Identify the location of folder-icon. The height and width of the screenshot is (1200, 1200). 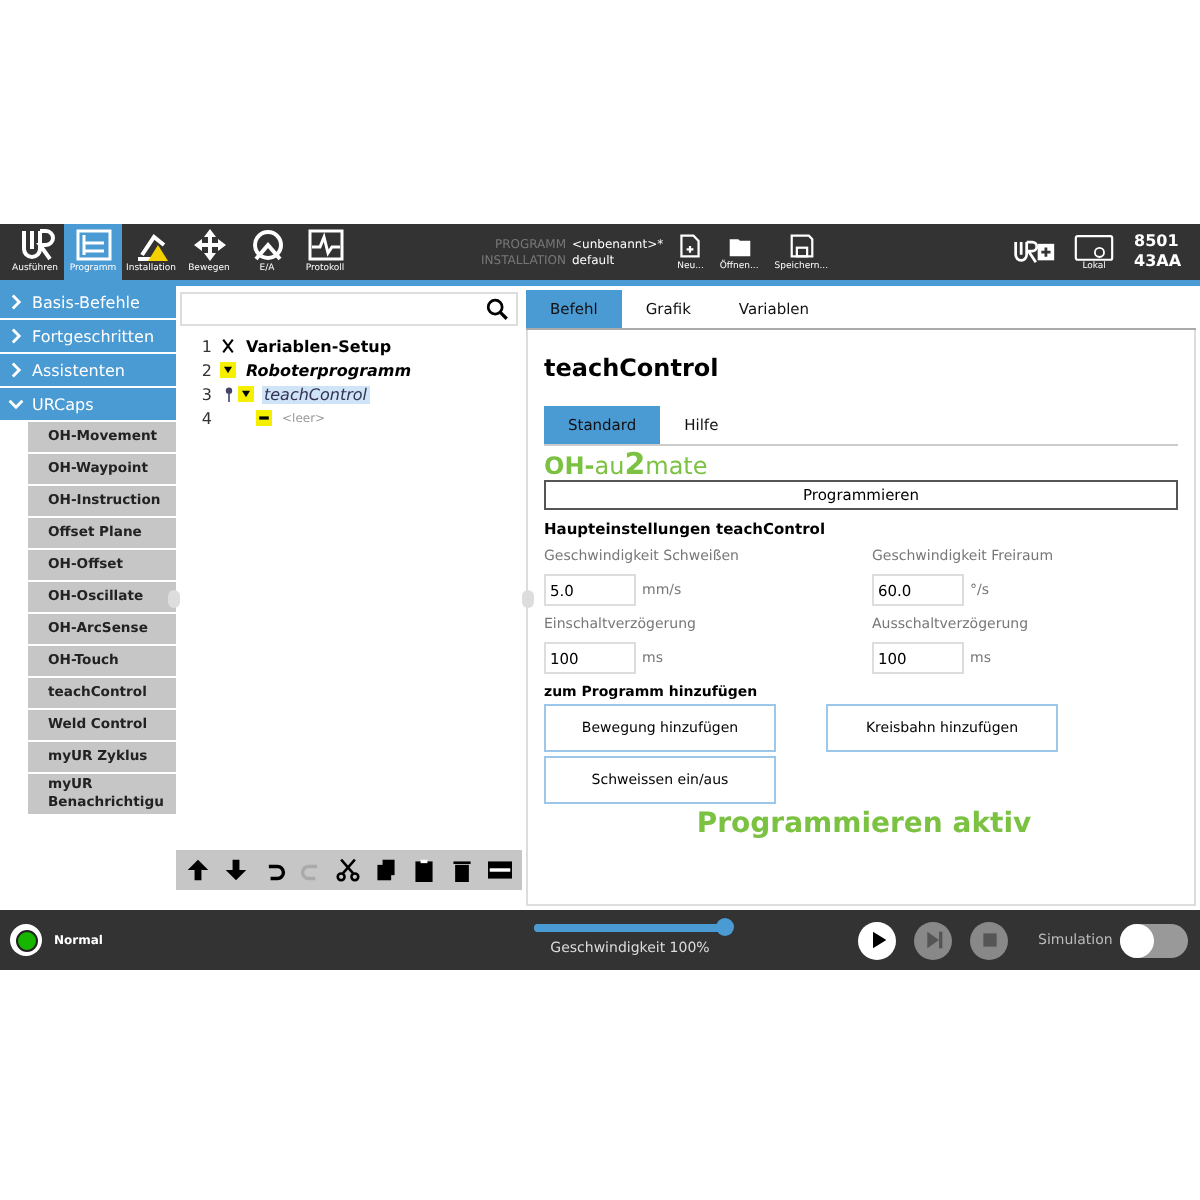
(739, 245).